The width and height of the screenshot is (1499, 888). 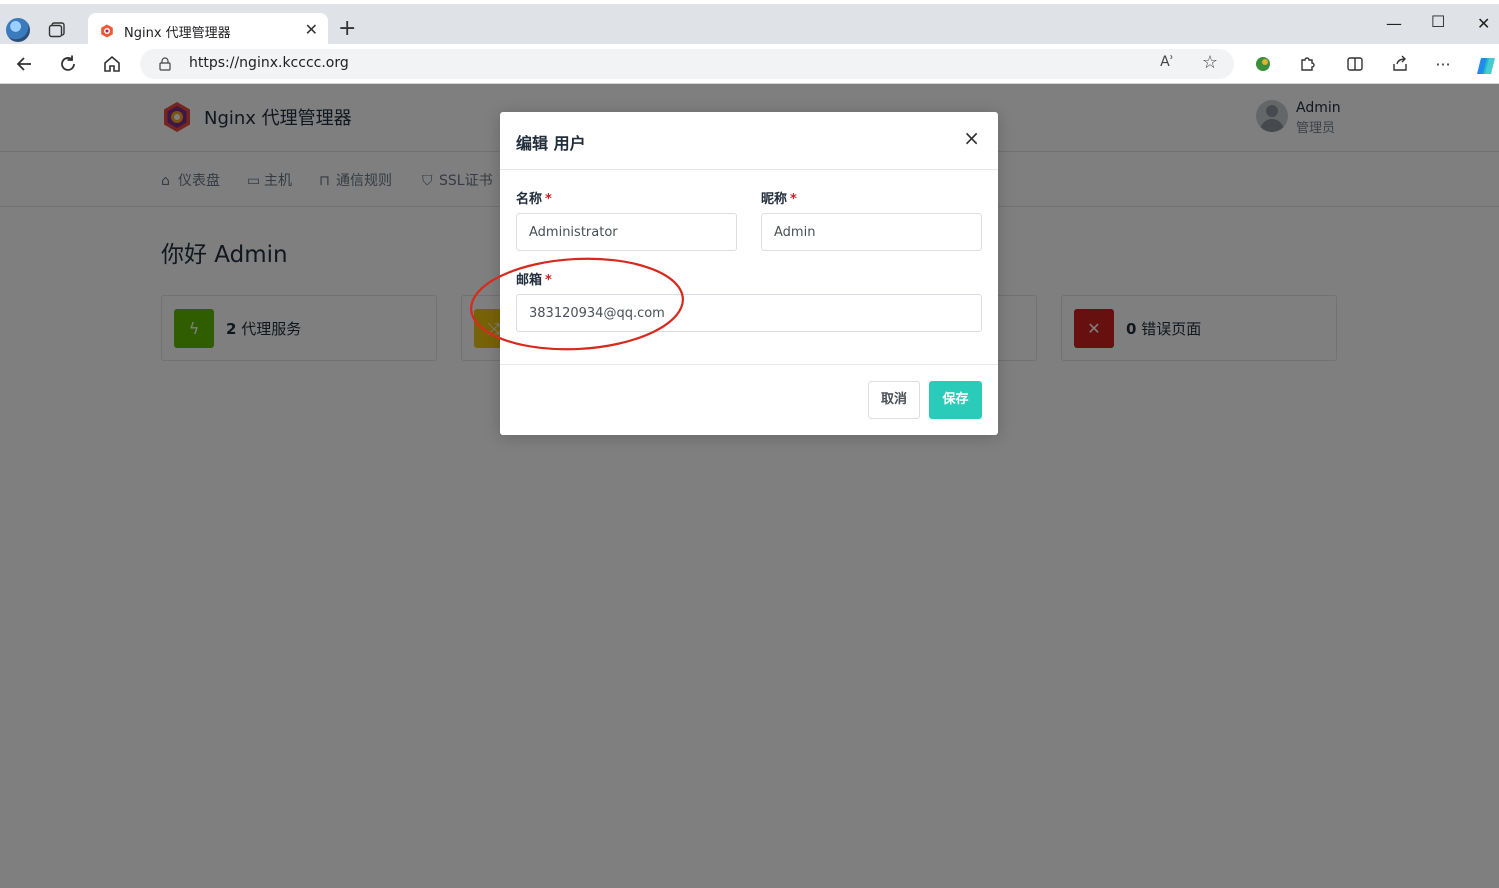 I want to click on lock-icon, so click(x=165, y=64).